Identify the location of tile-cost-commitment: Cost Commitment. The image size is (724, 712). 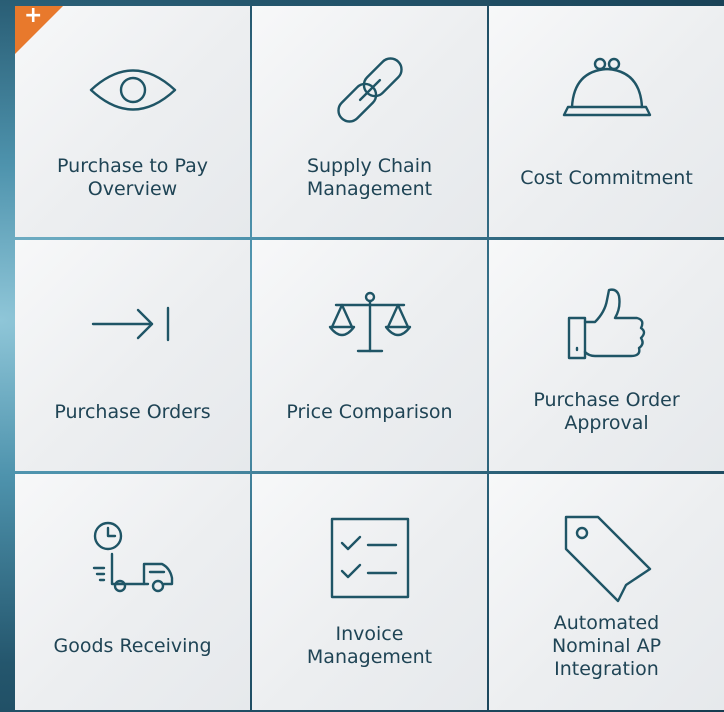
(606, 121).